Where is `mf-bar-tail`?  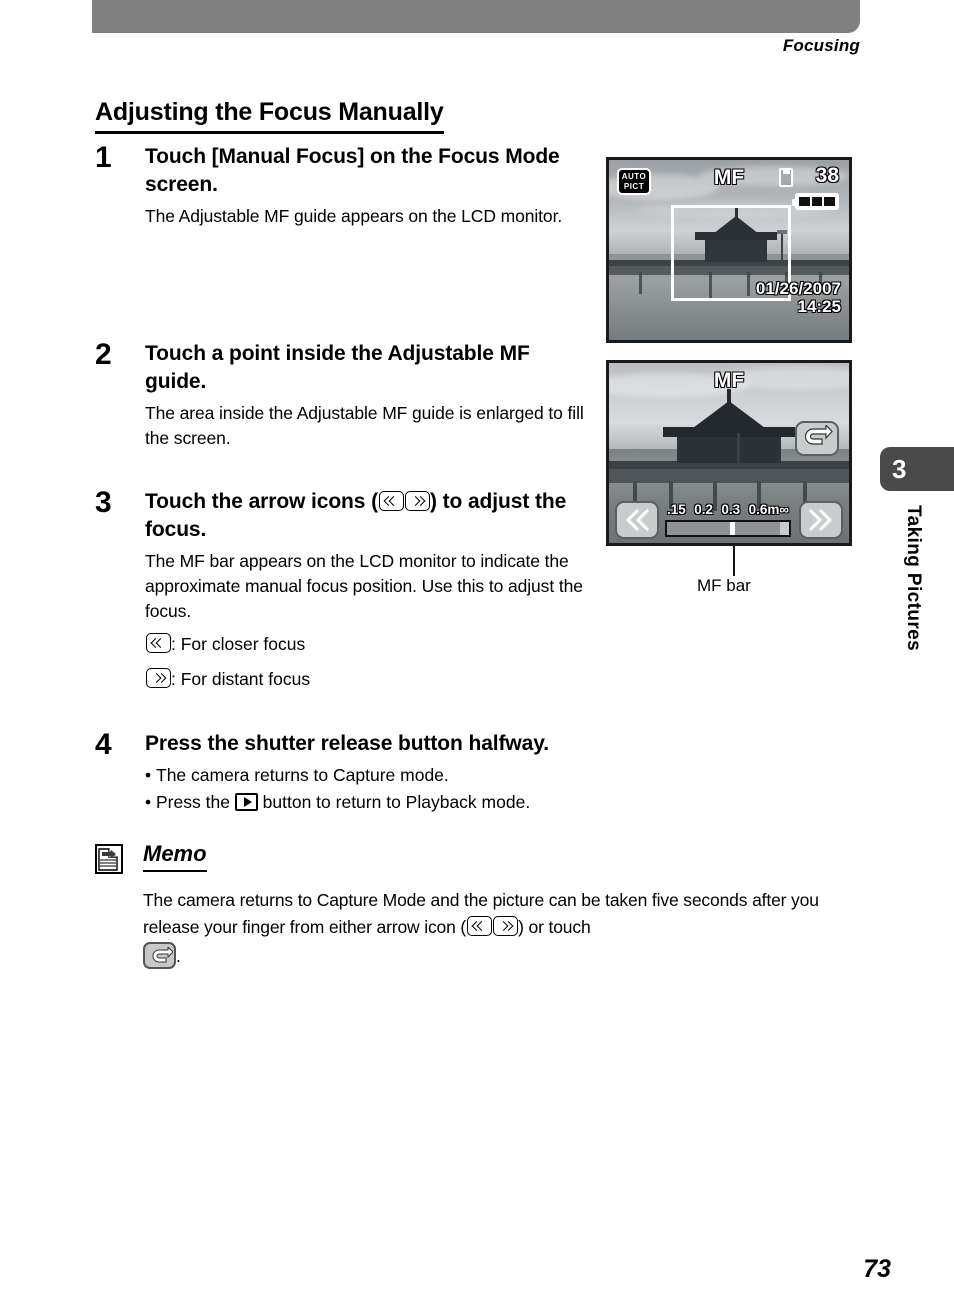
mf-bar-tail is located at coordinates (784, 528).